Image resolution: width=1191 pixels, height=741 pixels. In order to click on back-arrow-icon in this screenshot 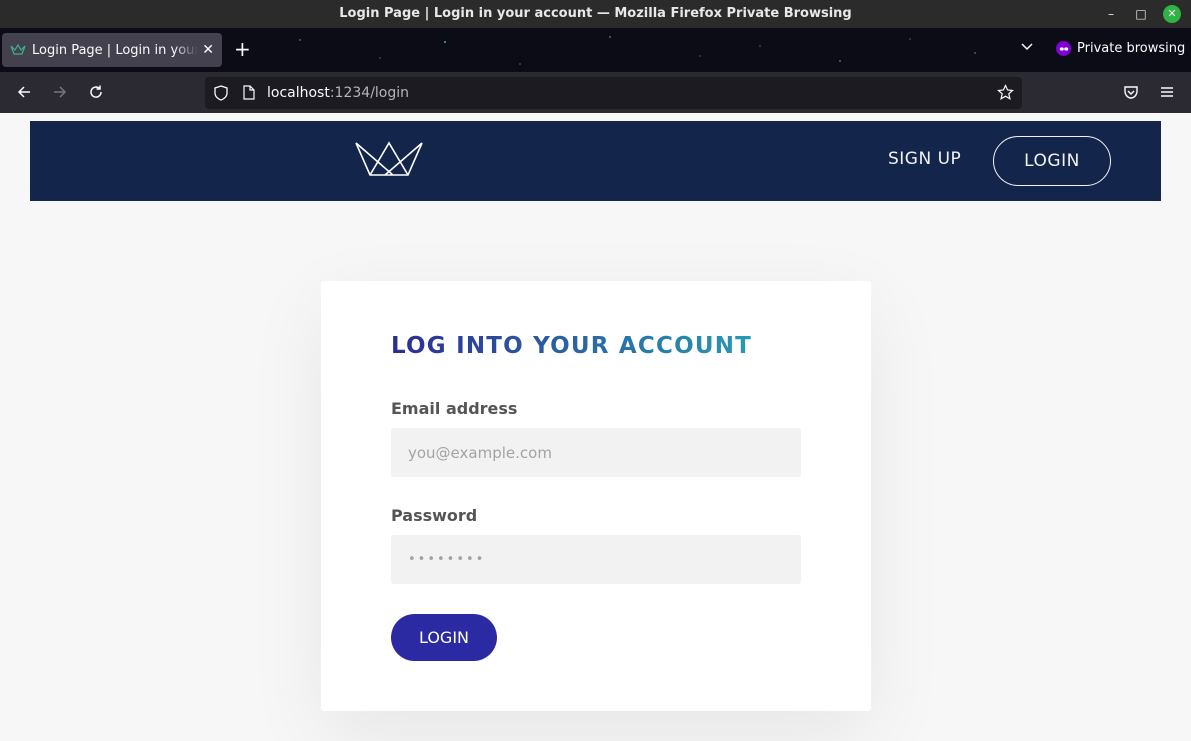, I will do `click(24, 92)`.